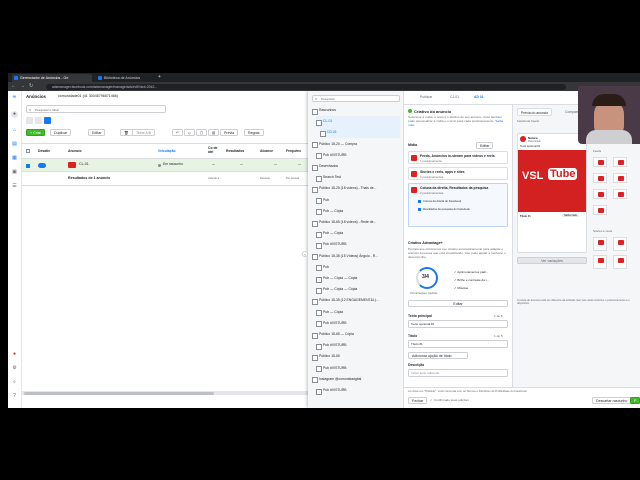  I want to click on browser-tab-ad-library: Biblioteca de Anúncios, so click(125, 78).